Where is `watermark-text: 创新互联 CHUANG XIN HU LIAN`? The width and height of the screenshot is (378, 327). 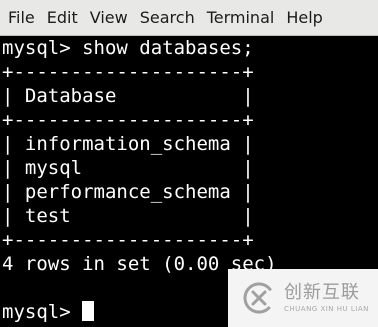
watermark-text: 创新互联 CHUANG XIN HU LIAN is located at coordinates (326, 297).